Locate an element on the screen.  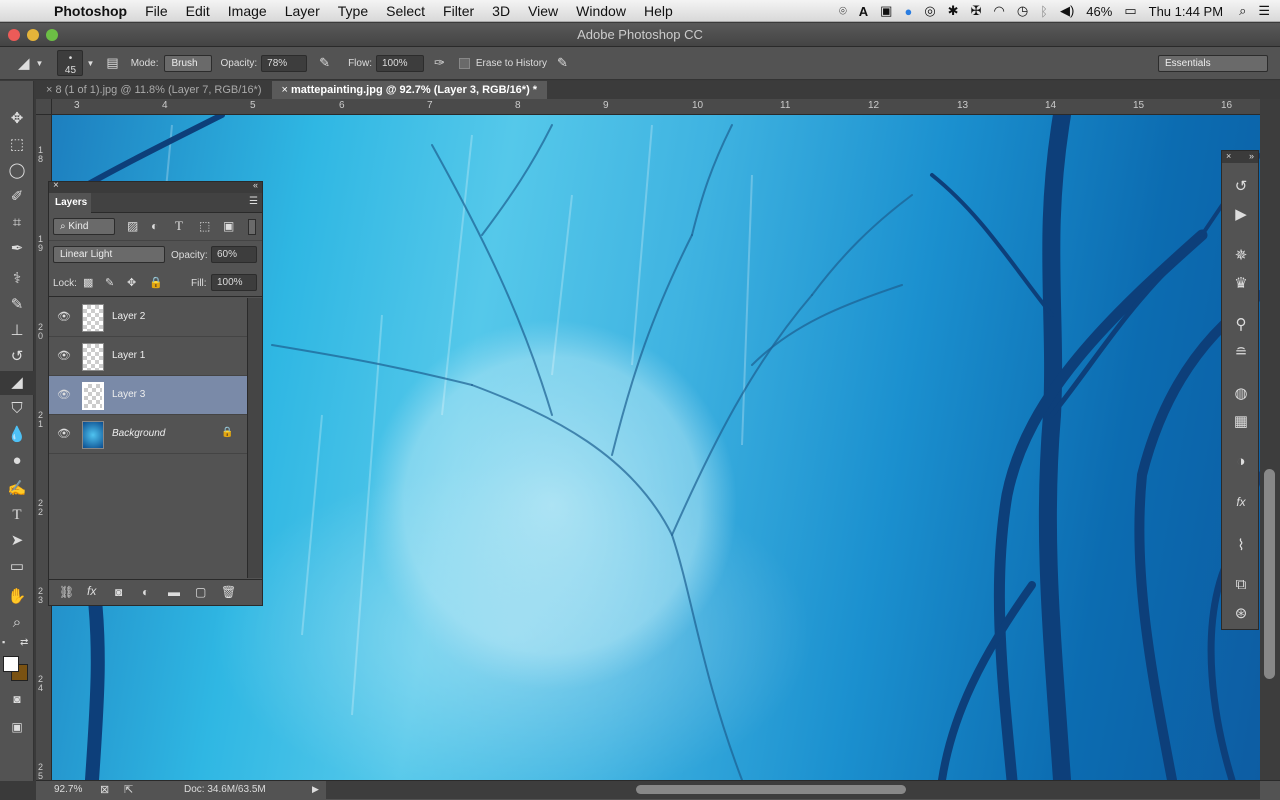
brush-panel-icon: ≘ is located at coordinates (1241, 352).